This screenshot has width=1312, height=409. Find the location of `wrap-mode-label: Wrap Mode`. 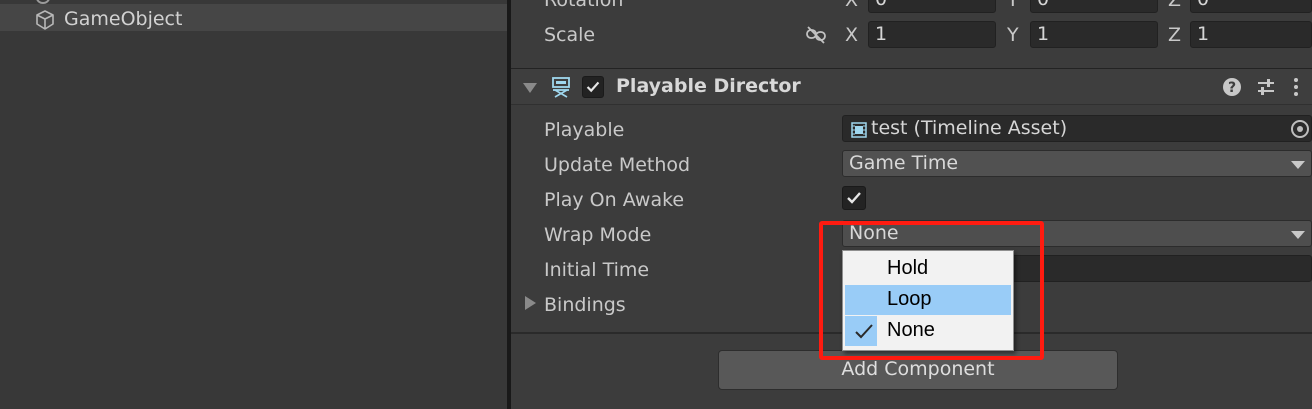

wrap-mode-label: Wrap Mode is located at coordinates (598, 235).